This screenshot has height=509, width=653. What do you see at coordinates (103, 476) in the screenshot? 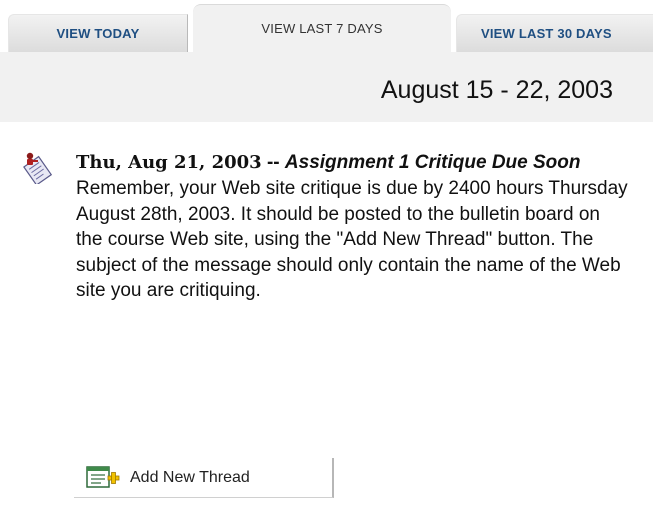
I see `add-thread-icon` at bounding box center [103, 476].